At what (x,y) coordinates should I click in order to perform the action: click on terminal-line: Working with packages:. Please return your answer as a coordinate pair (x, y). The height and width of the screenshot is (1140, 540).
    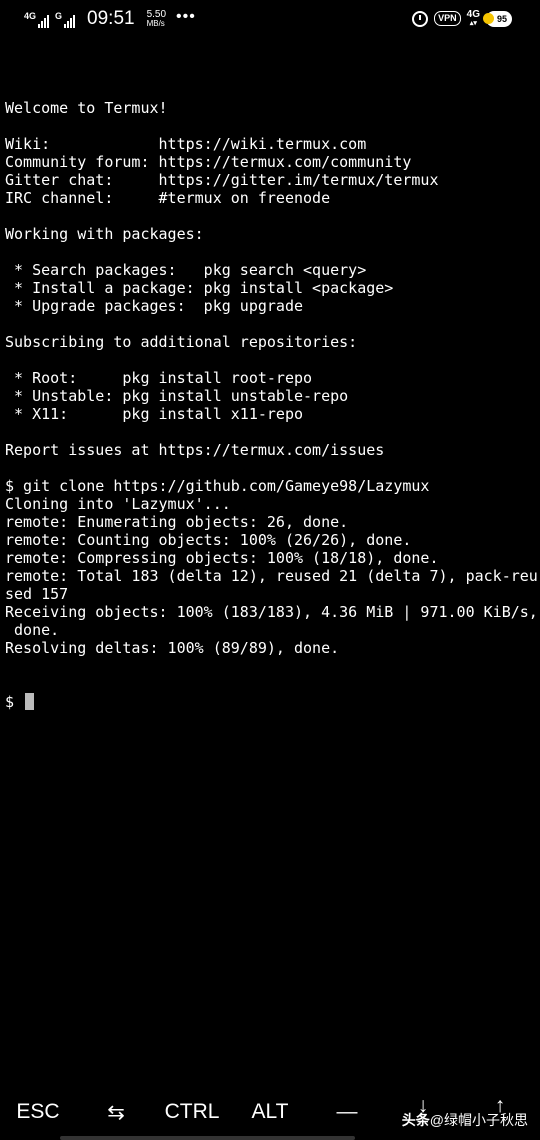
    Looking at the image, I should click on (104, 234).